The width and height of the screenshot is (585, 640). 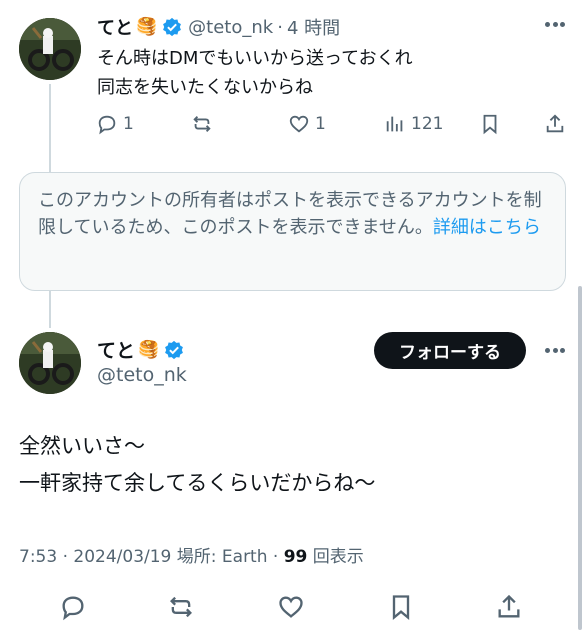 What do you see at coordinates (255, 58) in the screenshot?
I see `tweet-text-line: そん時はDMでもいいから送っておくれ` at bounding box center [255, 58].